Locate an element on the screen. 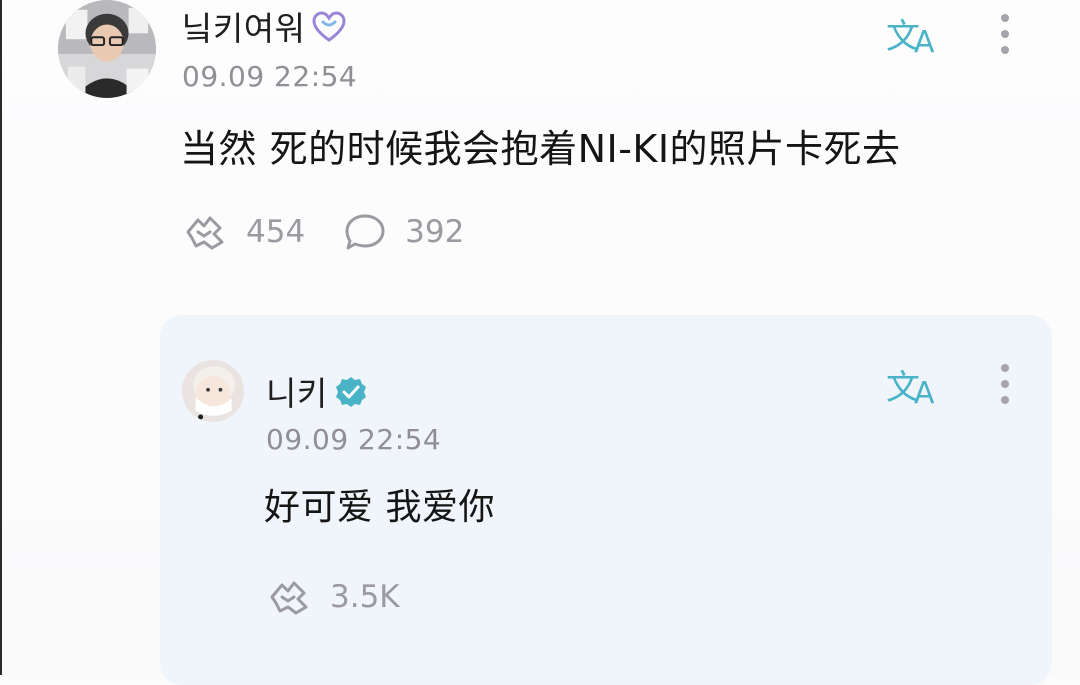 This screenshot has height=685, width=1080. reply-timestamp: 09.09 22:54 is located at coordinates (354, 439).